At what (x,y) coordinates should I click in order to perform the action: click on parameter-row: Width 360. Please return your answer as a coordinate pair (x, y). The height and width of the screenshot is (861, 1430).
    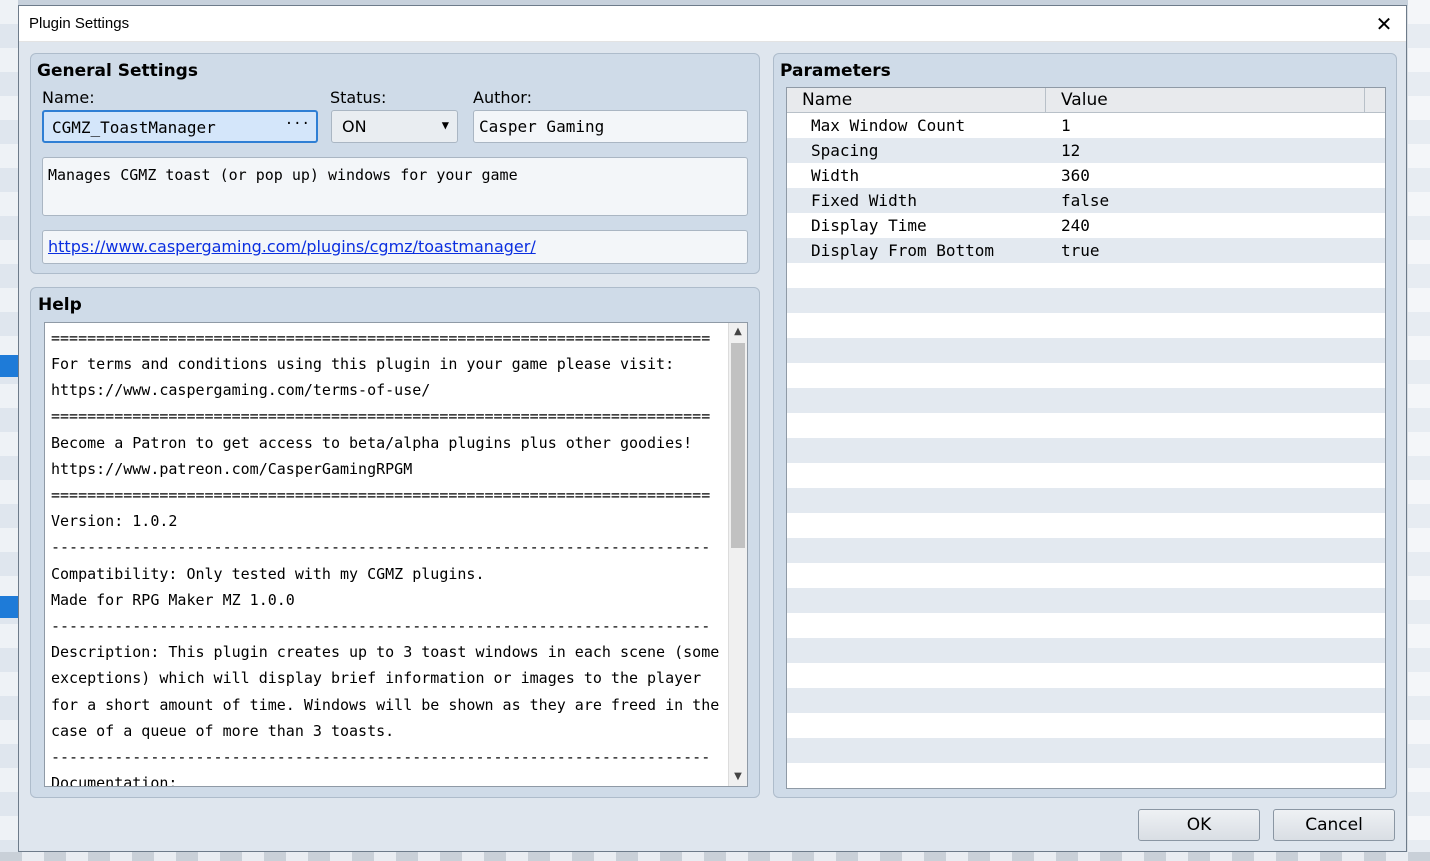
    Looking at the image, I should click on (1086, 175).